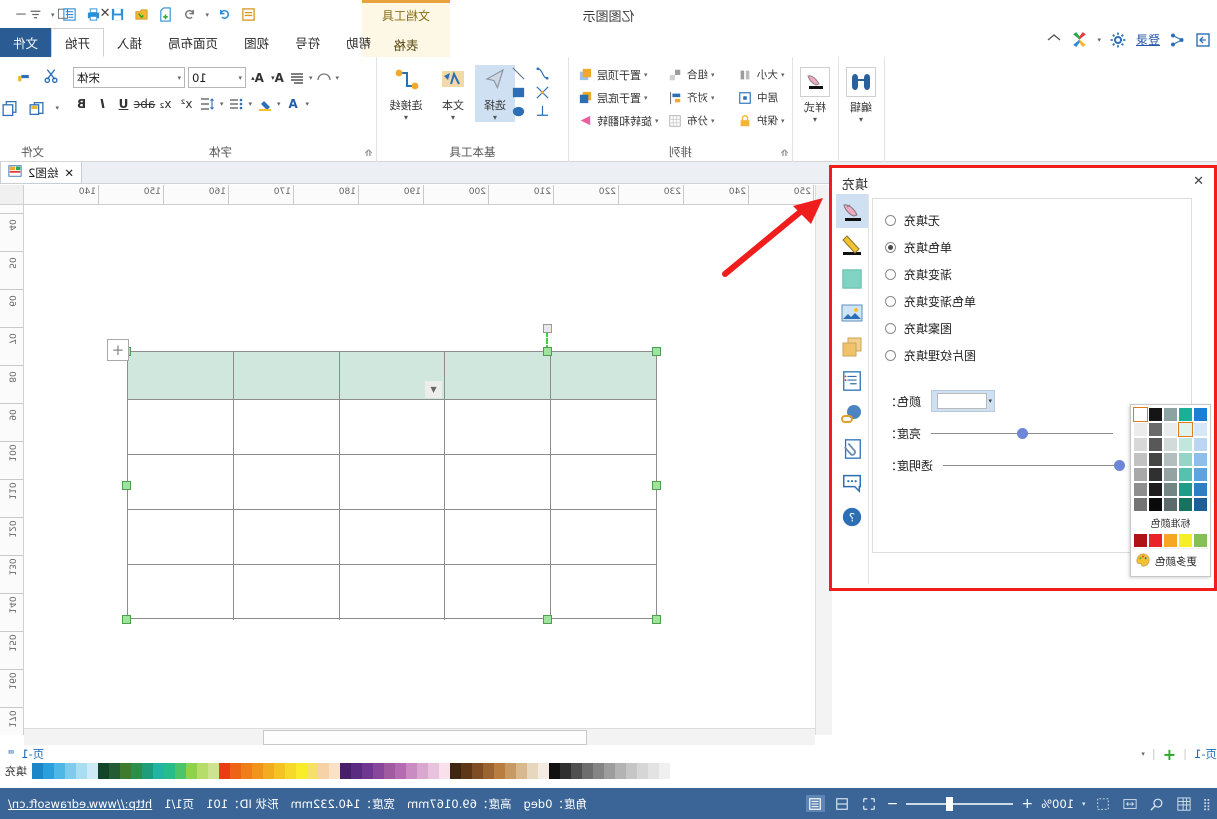 The height and width of the screenshot is (819, 1217). What do you see at coordinates (547, 351) in the screenshot?
I see `handle-top-center` at bounding box center [547, 351].